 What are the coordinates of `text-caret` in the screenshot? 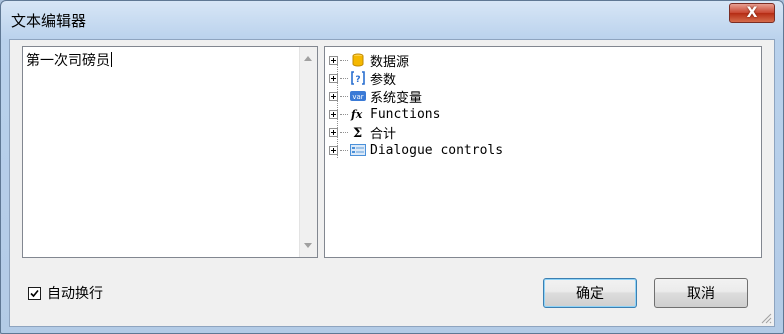 It's located at (111, 59).